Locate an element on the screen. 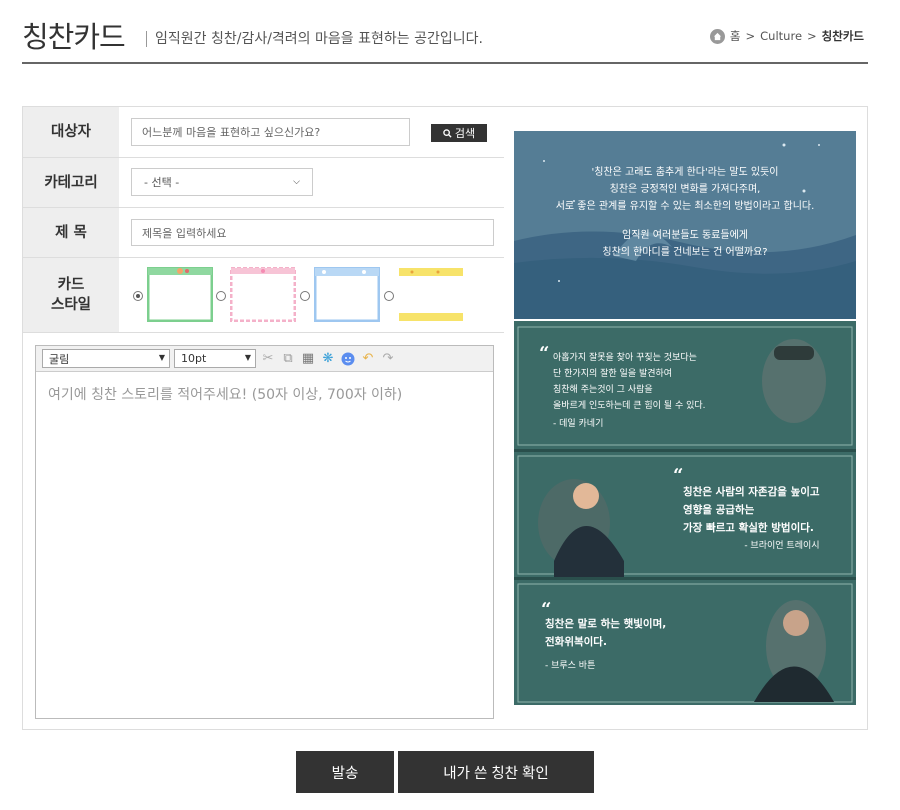  cut-icon: ✂ is located at coordinates (268, 359).